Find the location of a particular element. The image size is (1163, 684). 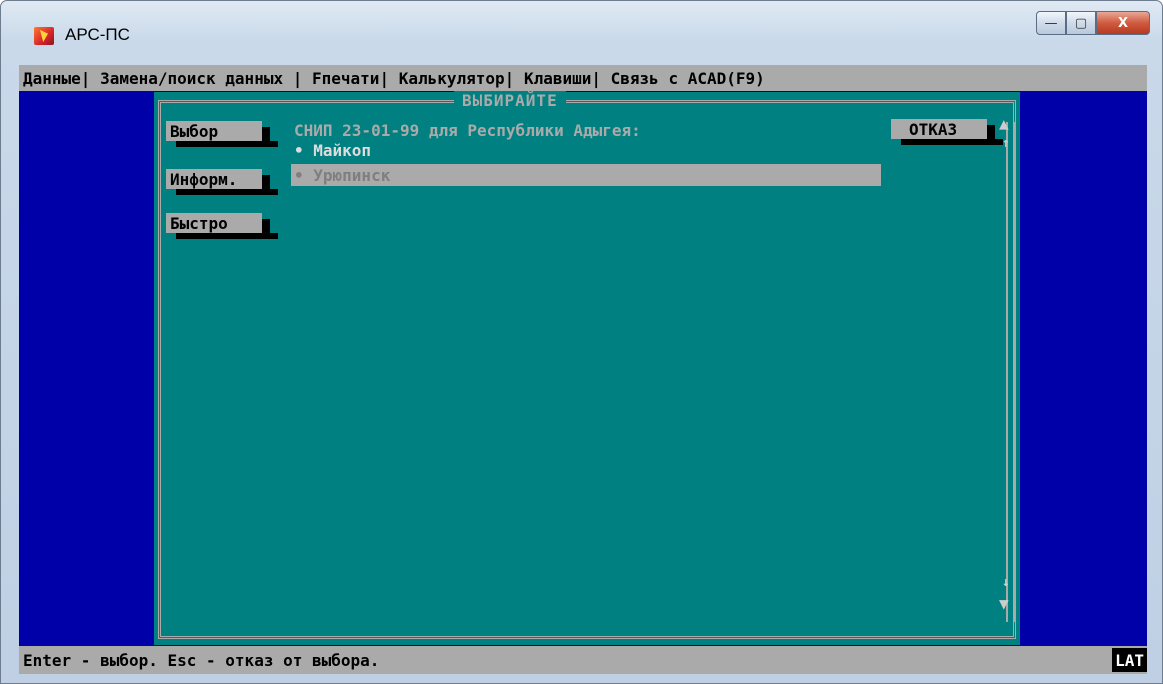

status-text: Enter - выбор. Esc - отказ от выбора. is located at coordinates (201, 660).